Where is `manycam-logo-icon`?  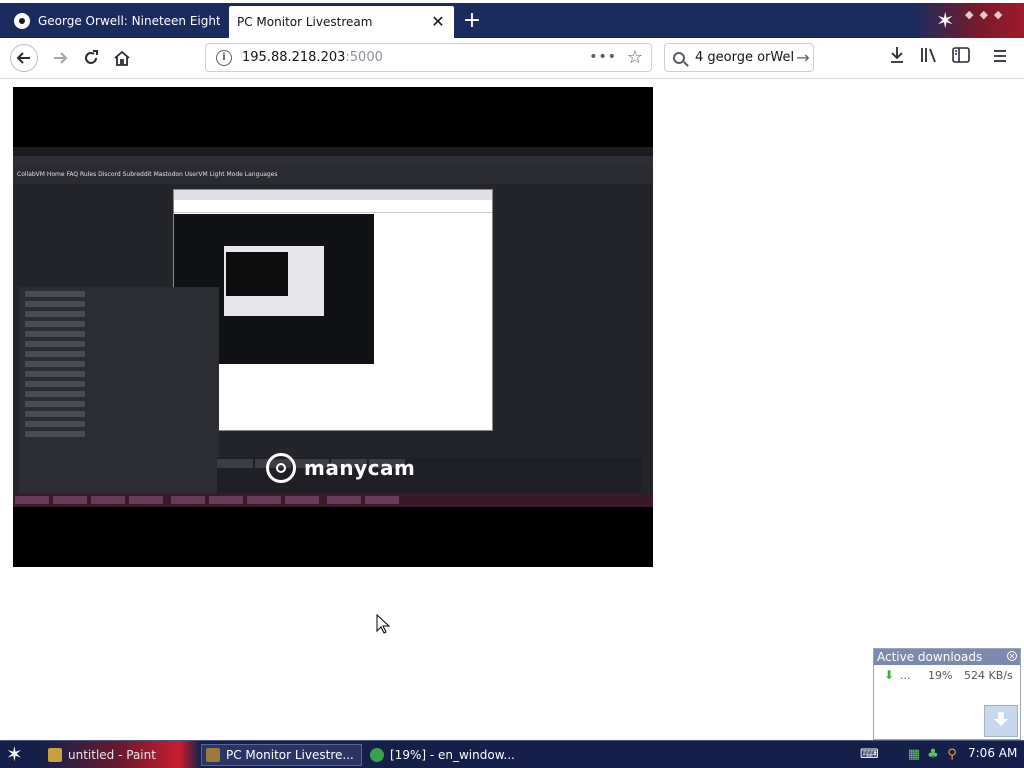 manycam-logo-icon is located at coordinates (281, 468).